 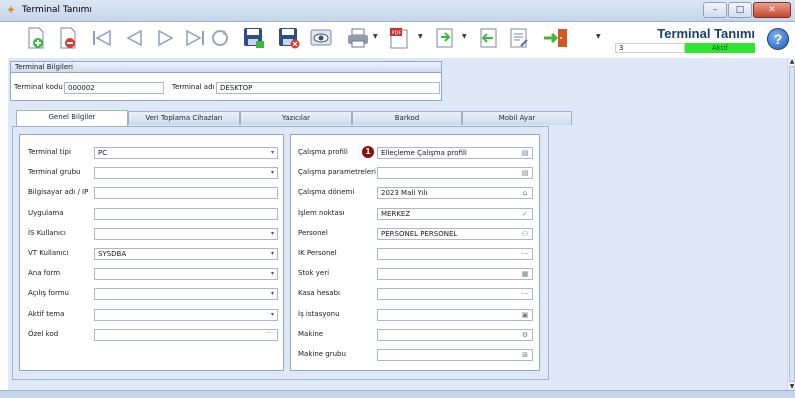 What do you see at coordinates (455, 355) in the screenshot?
I see `right-field-input: ⊞` at bounding box center [455, 355].